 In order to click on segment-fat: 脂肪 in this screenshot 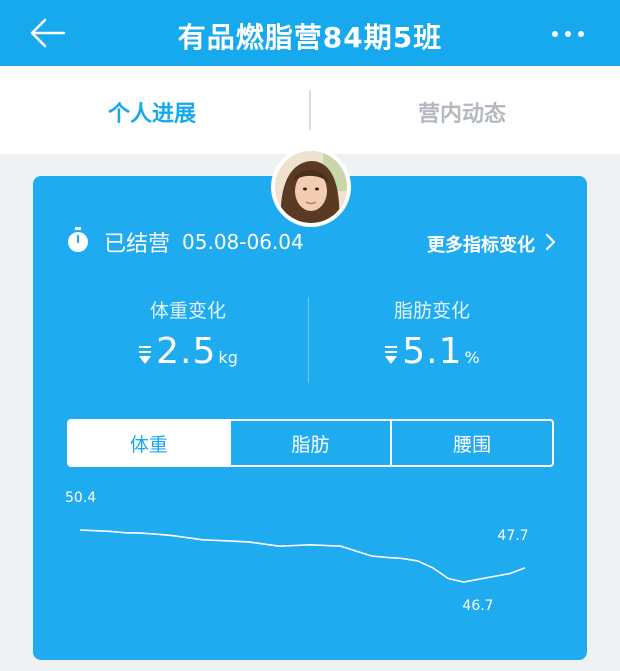, I will do `click(309, 443)`.